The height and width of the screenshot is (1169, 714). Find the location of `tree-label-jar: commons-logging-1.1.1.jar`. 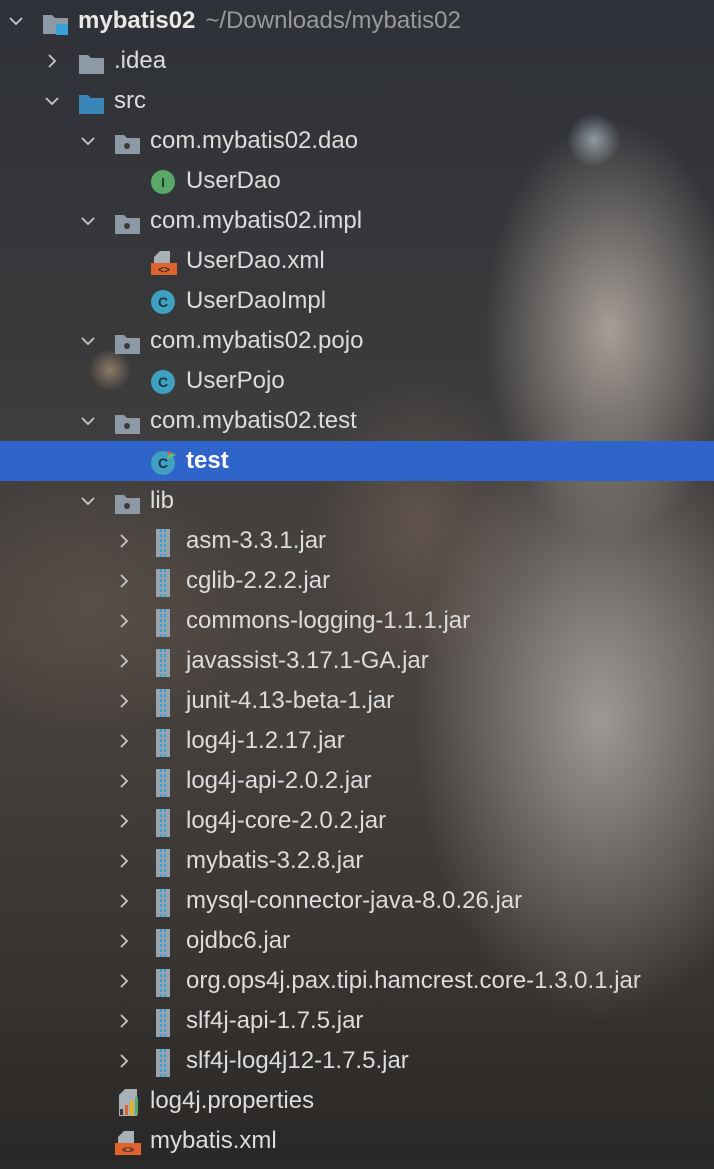

tree-label-jar: commons-logging-1.1.1.jar is located at coordinates (328, 620).